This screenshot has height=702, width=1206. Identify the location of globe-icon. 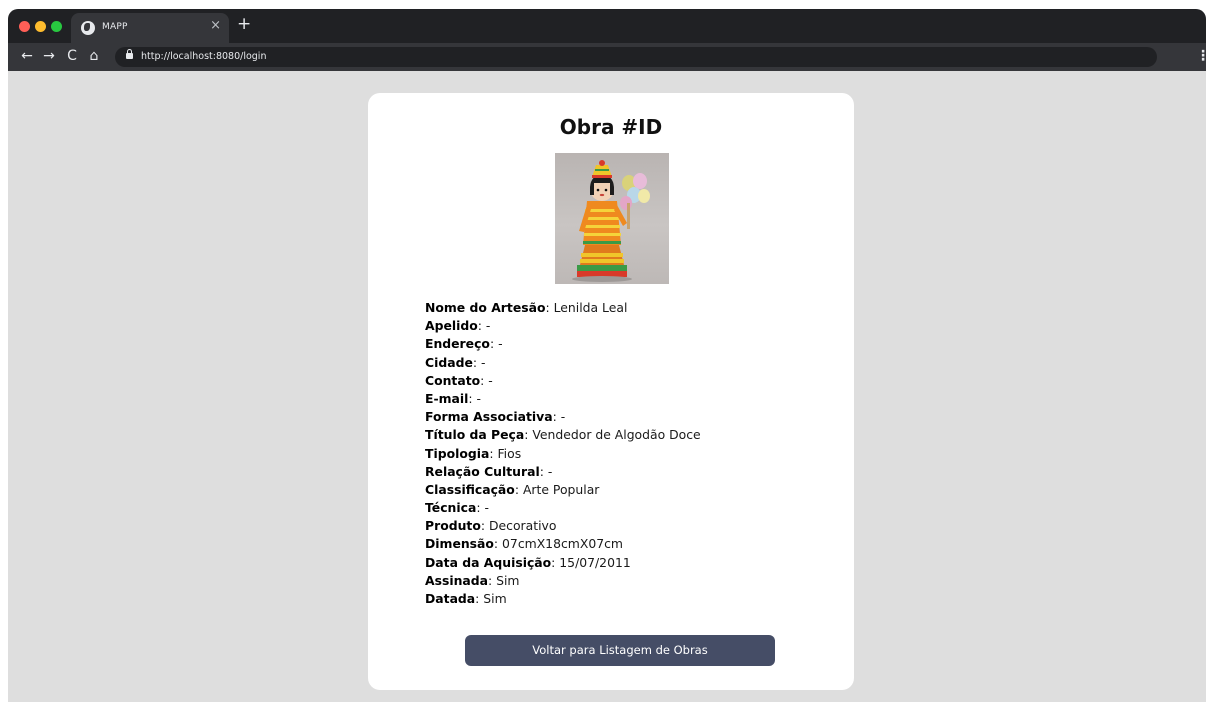
(88, 28).